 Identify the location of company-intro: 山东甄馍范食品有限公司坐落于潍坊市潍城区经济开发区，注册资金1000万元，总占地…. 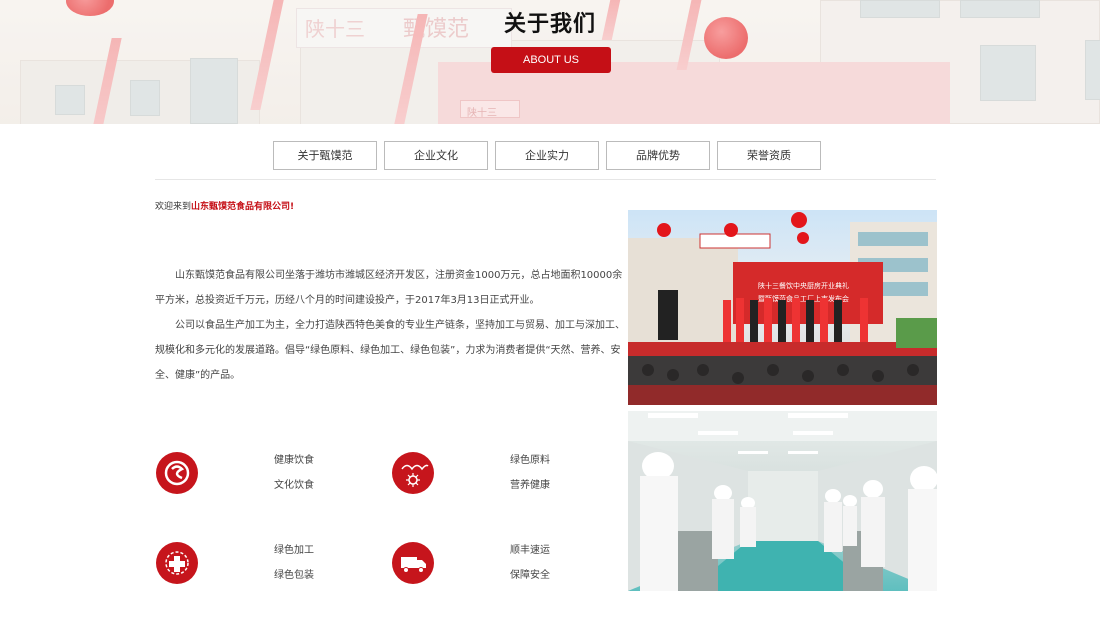
(391, 325).